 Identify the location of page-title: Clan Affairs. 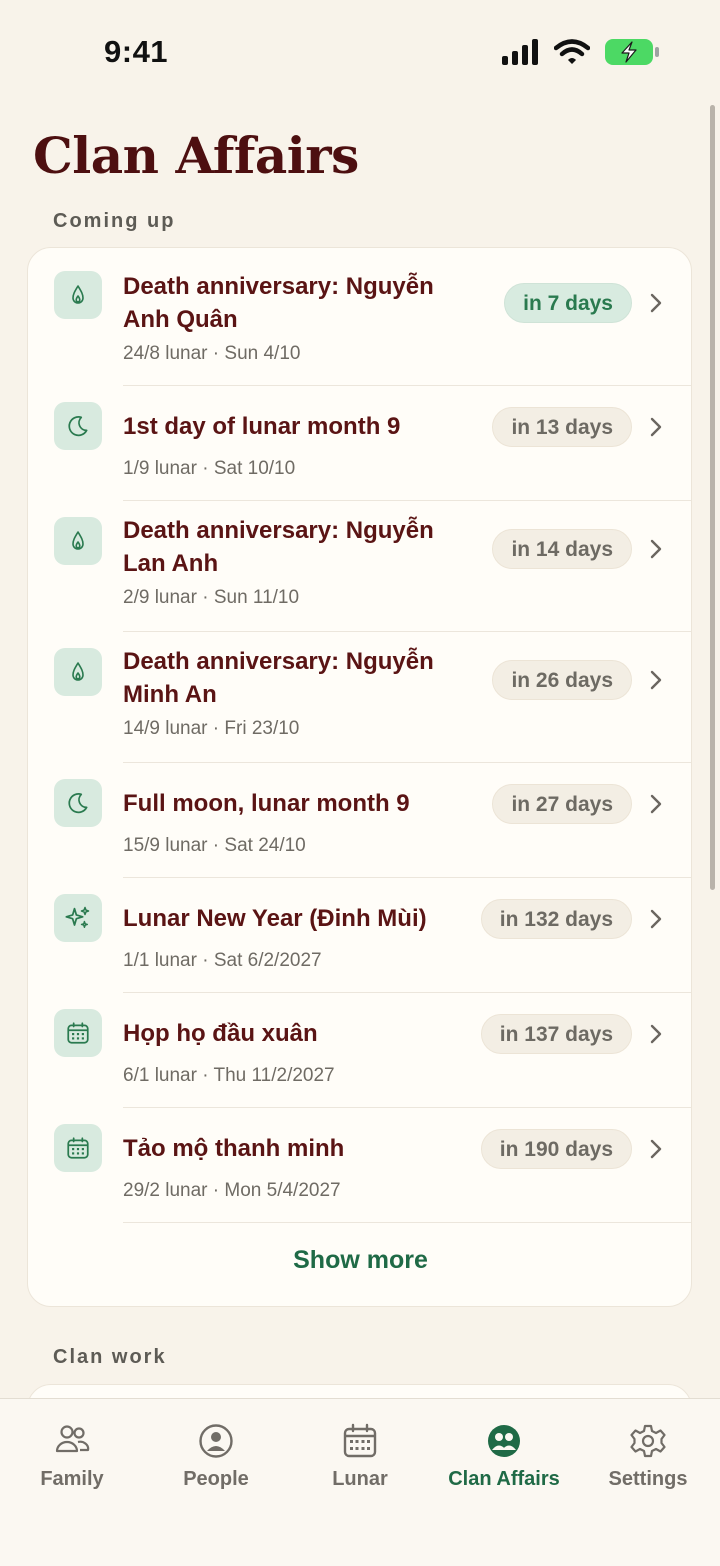
(196, 155).